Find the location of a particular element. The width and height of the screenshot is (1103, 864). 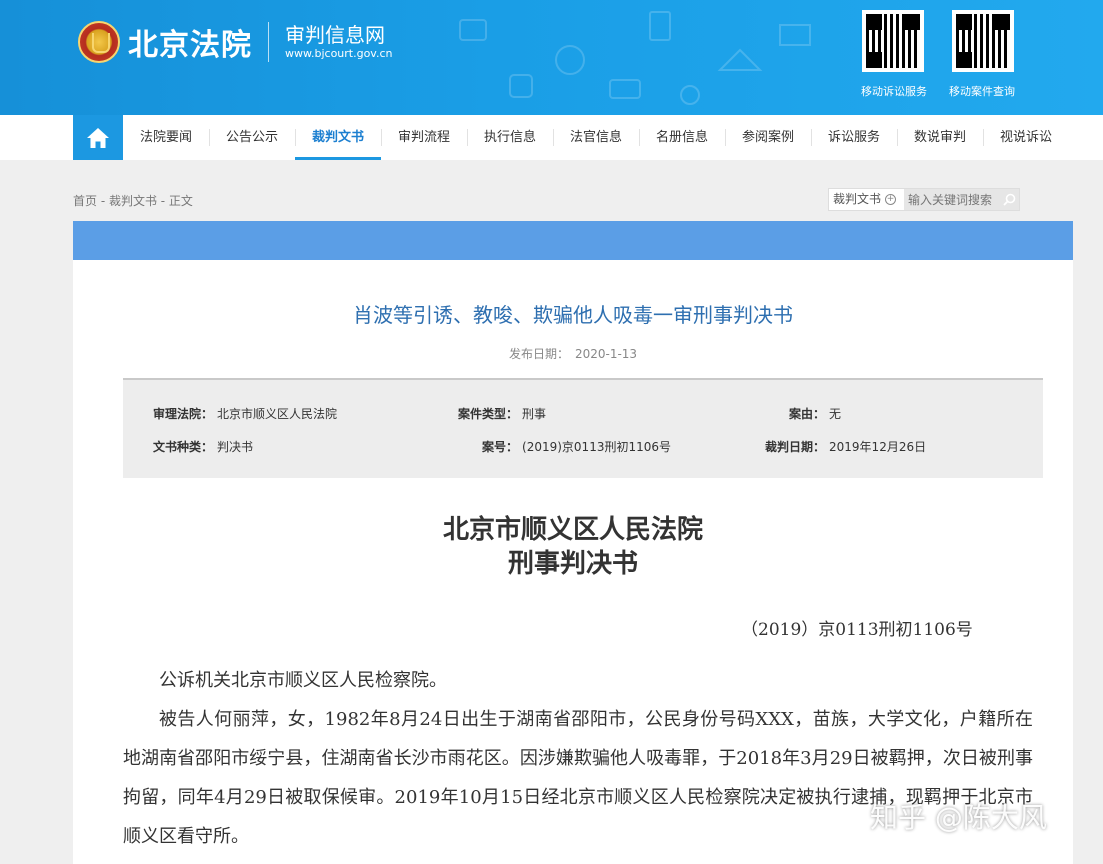

info-case-no: 案号： (2019)京0113刑初1106号 is located at coordinates (576, 446).